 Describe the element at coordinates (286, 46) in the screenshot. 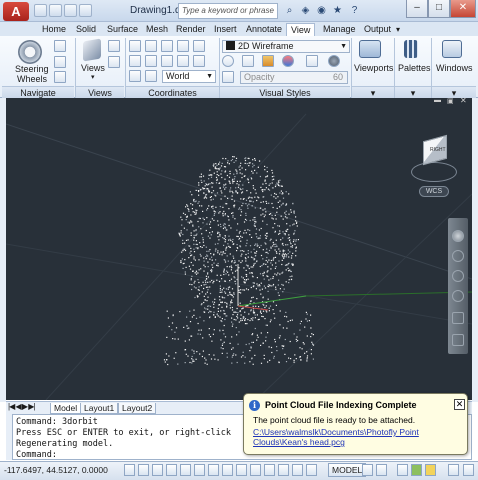

I see `visual-style-combo: 2D Wireframe ▼` at that location.